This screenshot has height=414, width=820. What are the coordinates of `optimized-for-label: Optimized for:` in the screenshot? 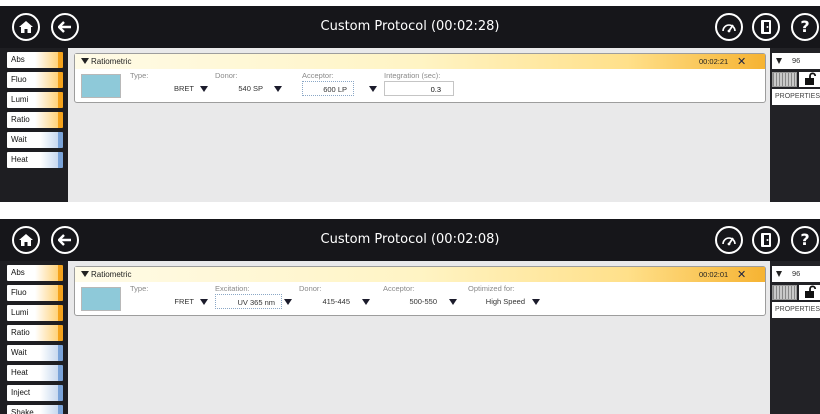 It's located at (491, 288).